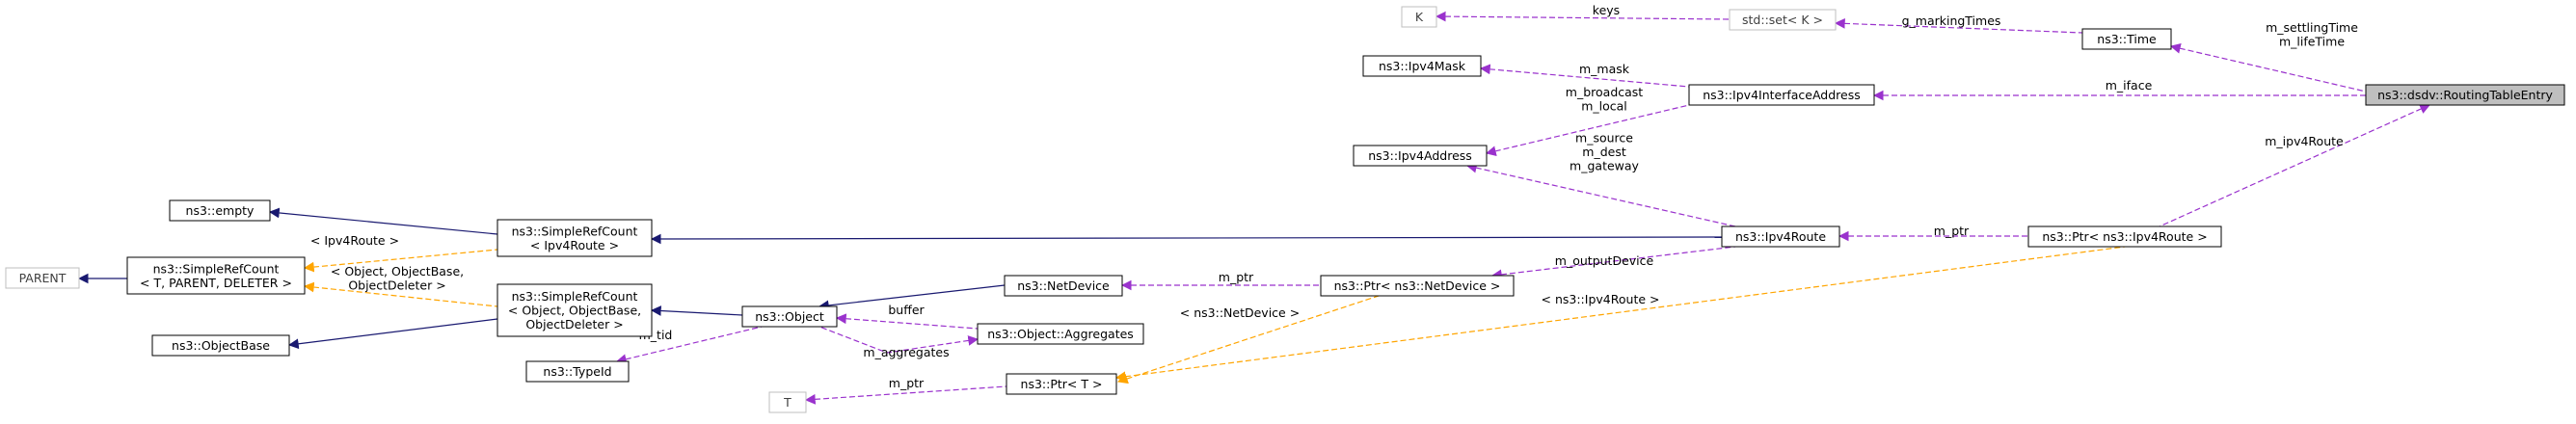 The image size is (2576, 424). I want to click on class-node-ipv4-interface-address: ns3::Ipv4InterfaceAddress, so click(1782, 95).